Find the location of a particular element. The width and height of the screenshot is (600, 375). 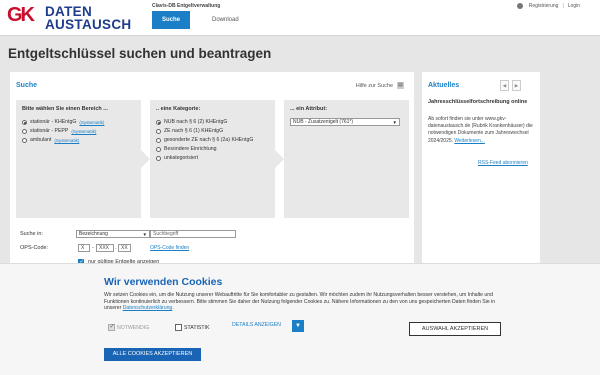

area-option-label: stationär - KHEntgG is located at coordinates (53, 122).